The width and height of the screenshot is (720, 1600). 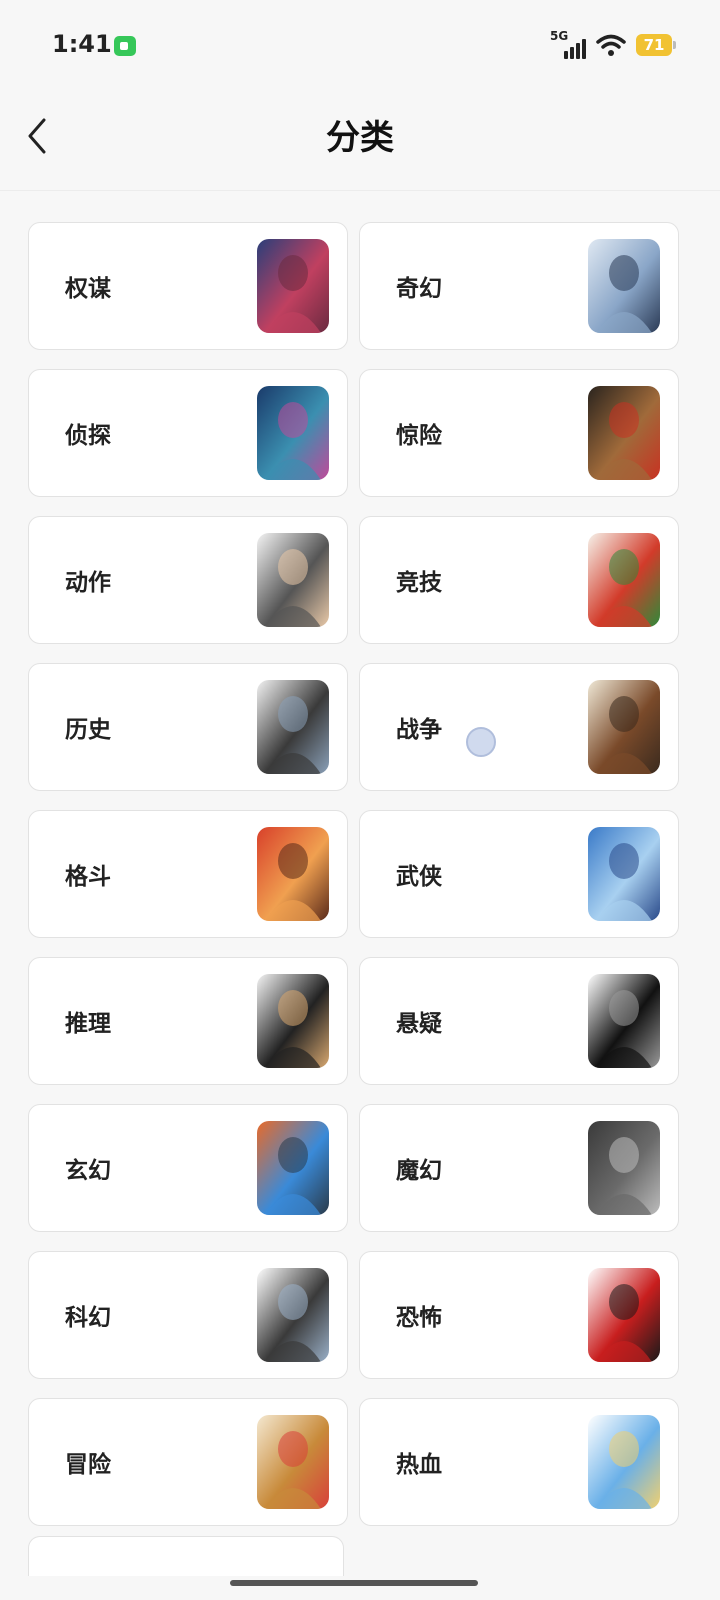 I want to click on category-label: 历史, so click(x=88, y=730).